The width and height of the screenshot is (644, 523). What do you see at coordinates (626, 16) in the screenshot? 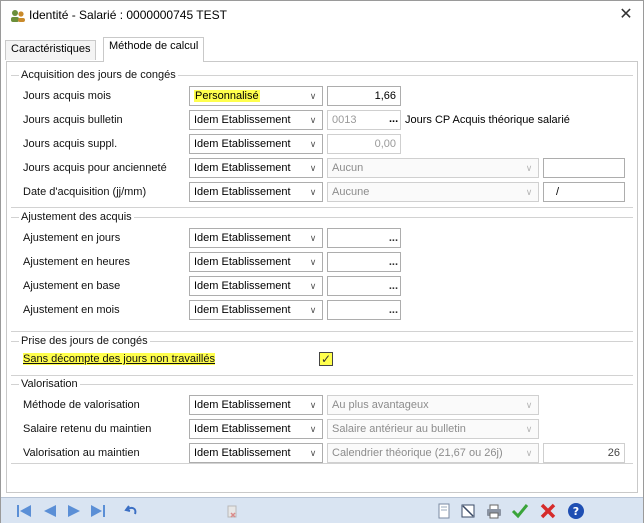
I see `close-icon: ✕` at bounding box center [626, 16].